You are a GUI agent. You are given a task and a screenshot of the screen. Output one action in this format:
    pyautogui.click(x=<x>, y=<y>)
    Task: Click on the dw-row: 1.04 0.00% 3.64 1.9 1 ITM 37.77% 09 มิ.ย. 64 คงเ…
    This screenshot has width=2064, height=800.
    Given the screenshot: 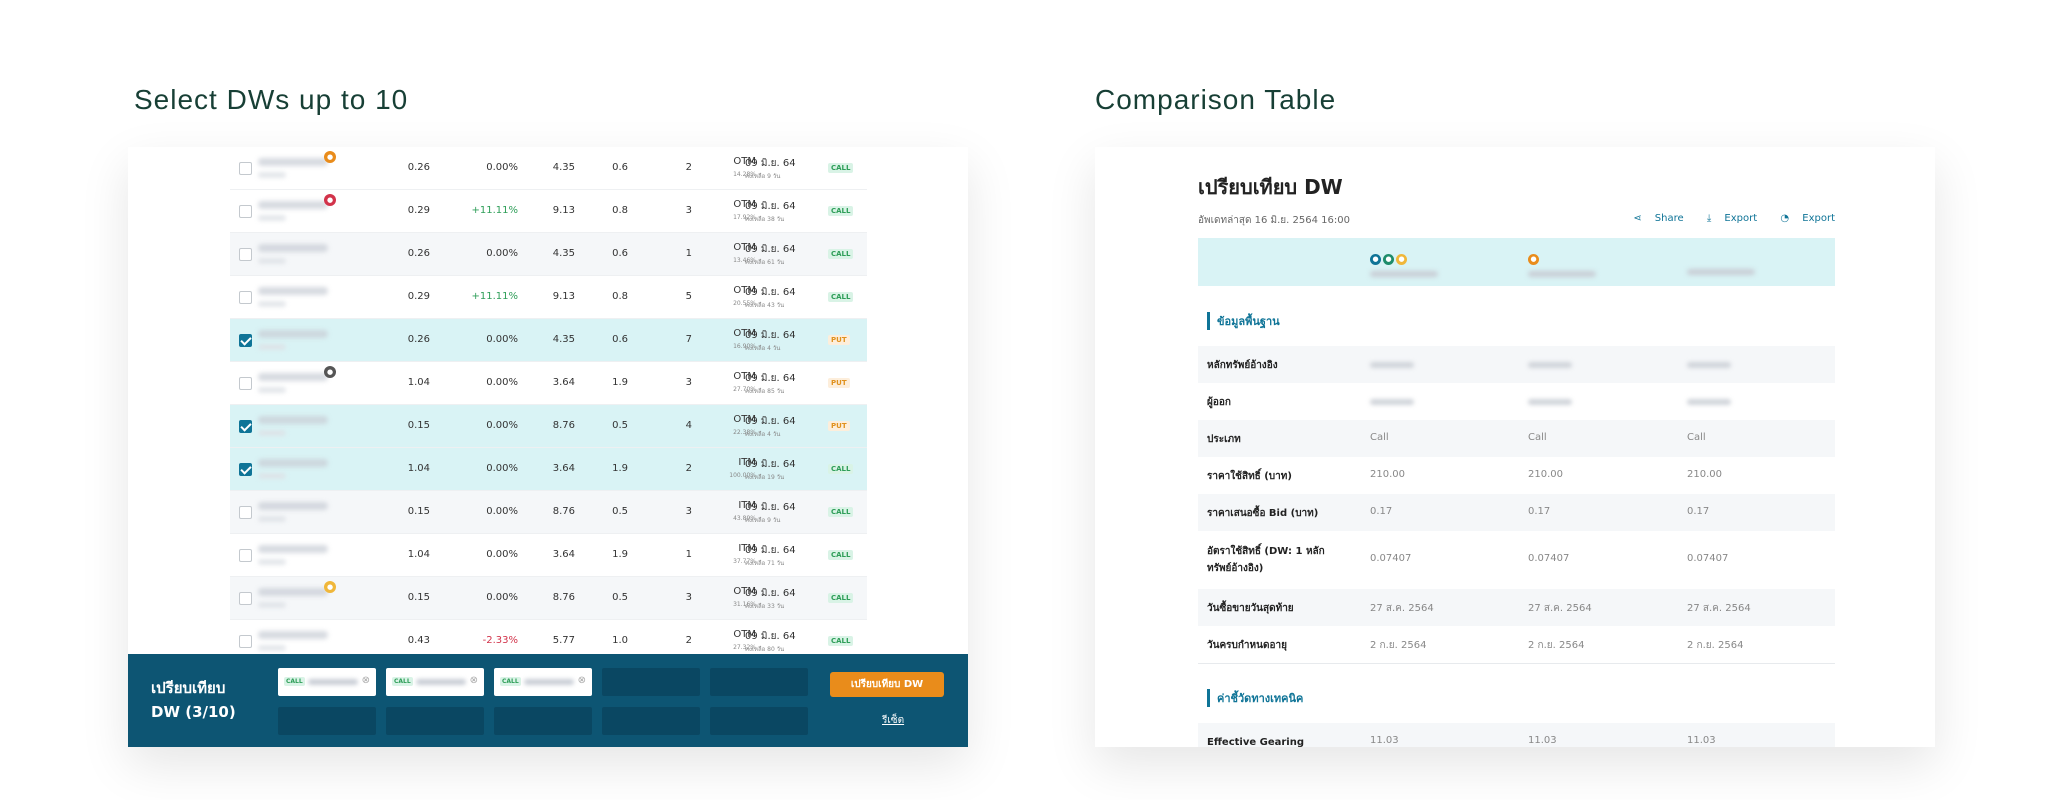 What is the action you would take?
    pyautogui.click(x=548, y=555)
    